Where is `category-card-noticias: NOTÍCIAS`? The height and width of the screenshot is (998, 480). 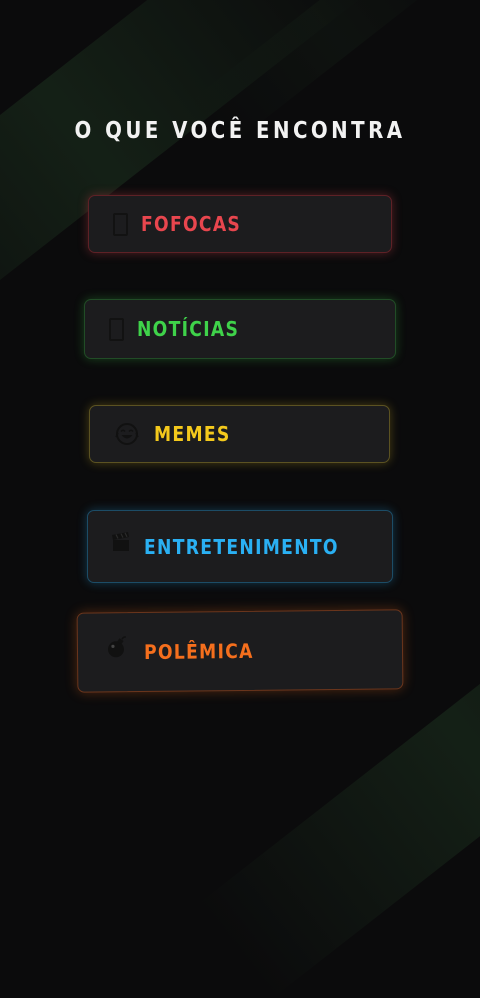 category-card-noticias: NOTÍCIAS is located at coordinates (240, 329).